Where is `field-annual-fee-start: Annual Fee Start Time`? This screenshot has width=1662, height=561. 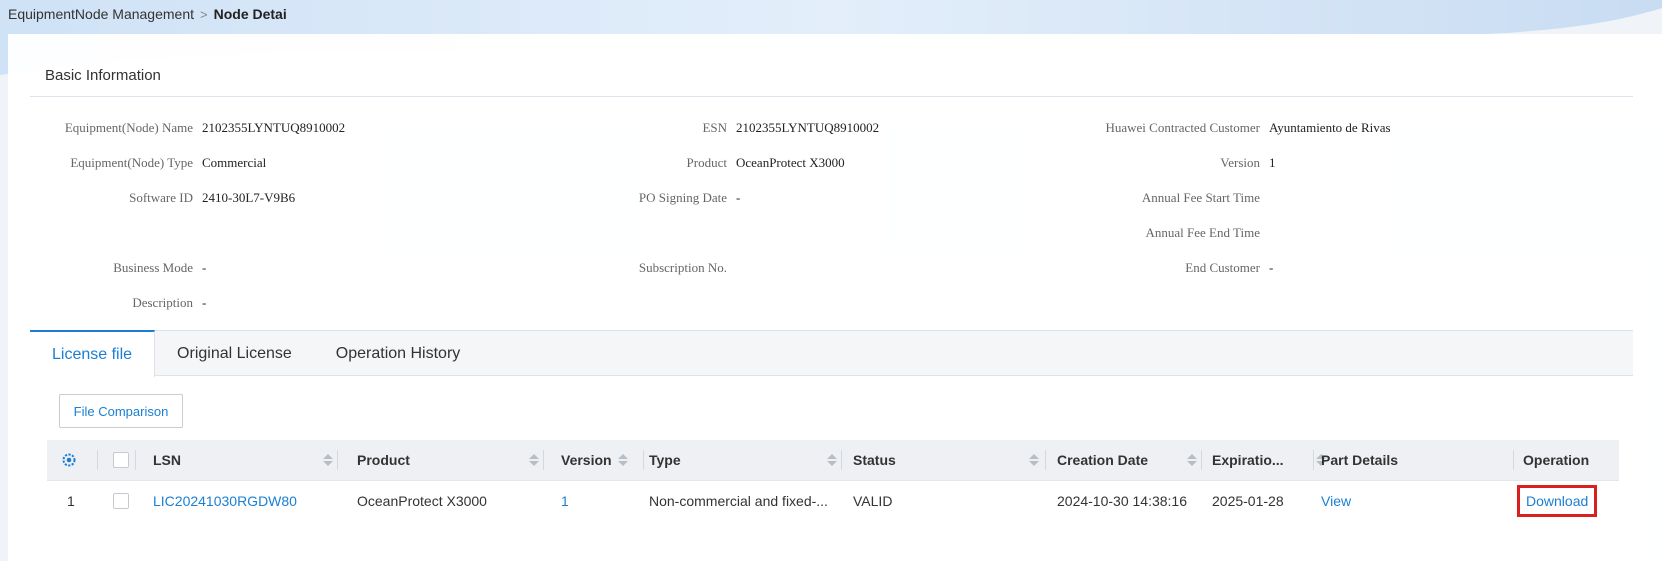
field-annual-fee-start: Annual Fee Start Time is located at coordinates (1169, 198).